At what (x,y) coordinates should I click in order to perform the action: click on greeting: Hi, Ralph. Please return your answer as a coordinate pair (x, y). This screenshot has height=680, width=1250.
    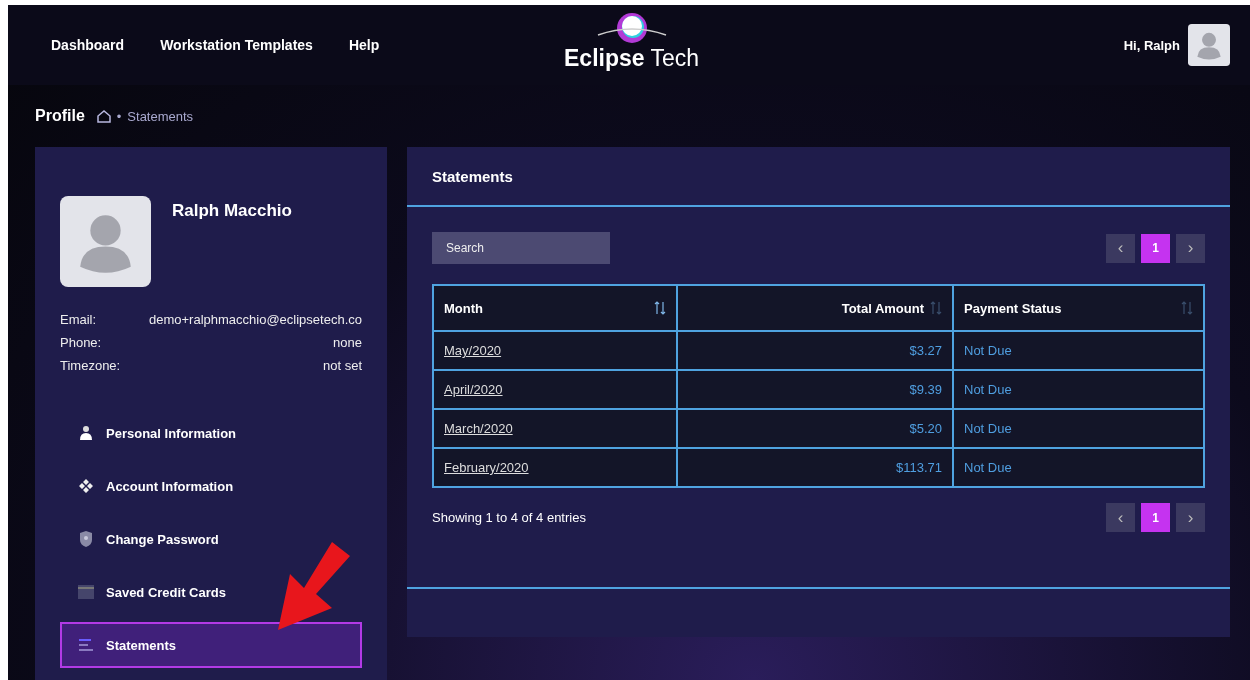
    Looking at the image, I should click on (1151, 45).